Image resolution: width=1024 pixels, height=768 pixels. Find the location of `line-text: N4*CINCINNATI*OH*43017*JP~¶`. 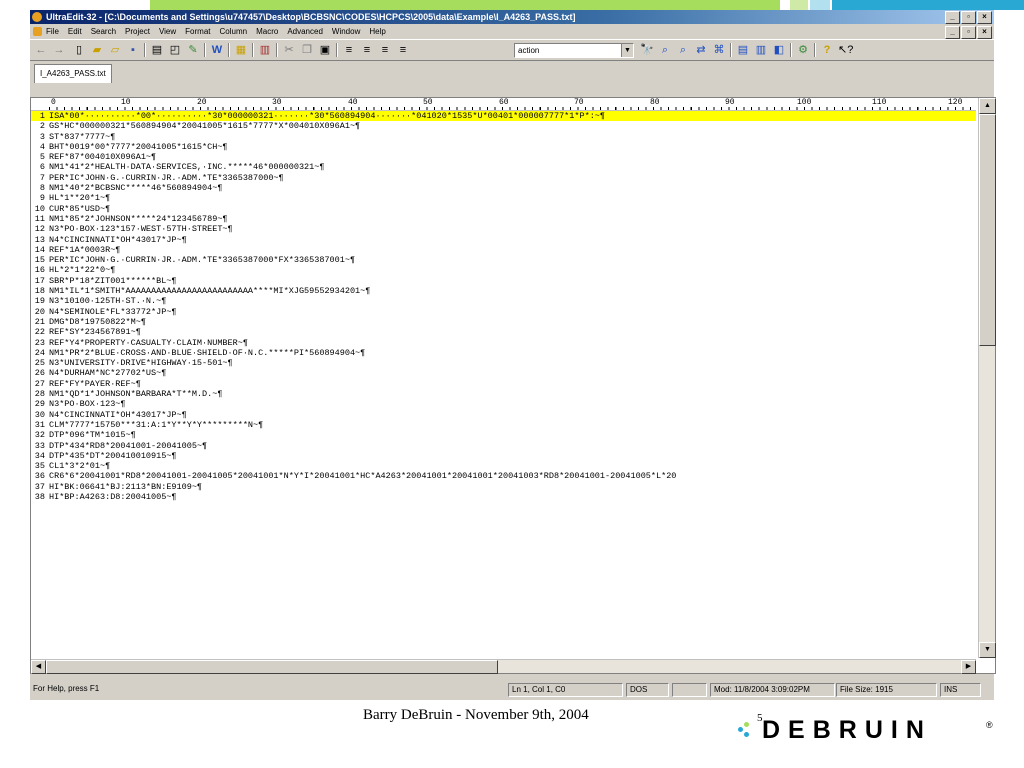

line-text: N4*CINCINNATI*OH*43017*JP~¶ is located at coordinates (118, 240).